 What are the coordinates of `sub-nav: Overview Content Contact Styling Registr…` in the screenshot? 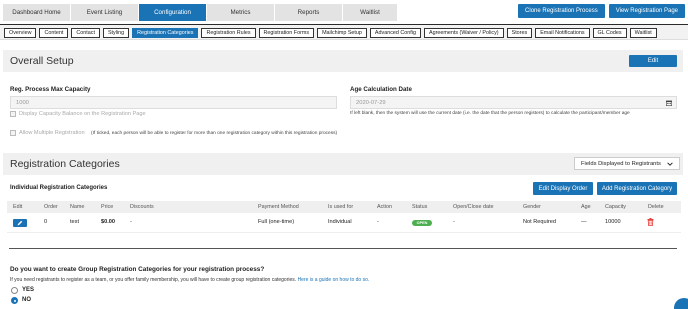 It's located at (344, 32).